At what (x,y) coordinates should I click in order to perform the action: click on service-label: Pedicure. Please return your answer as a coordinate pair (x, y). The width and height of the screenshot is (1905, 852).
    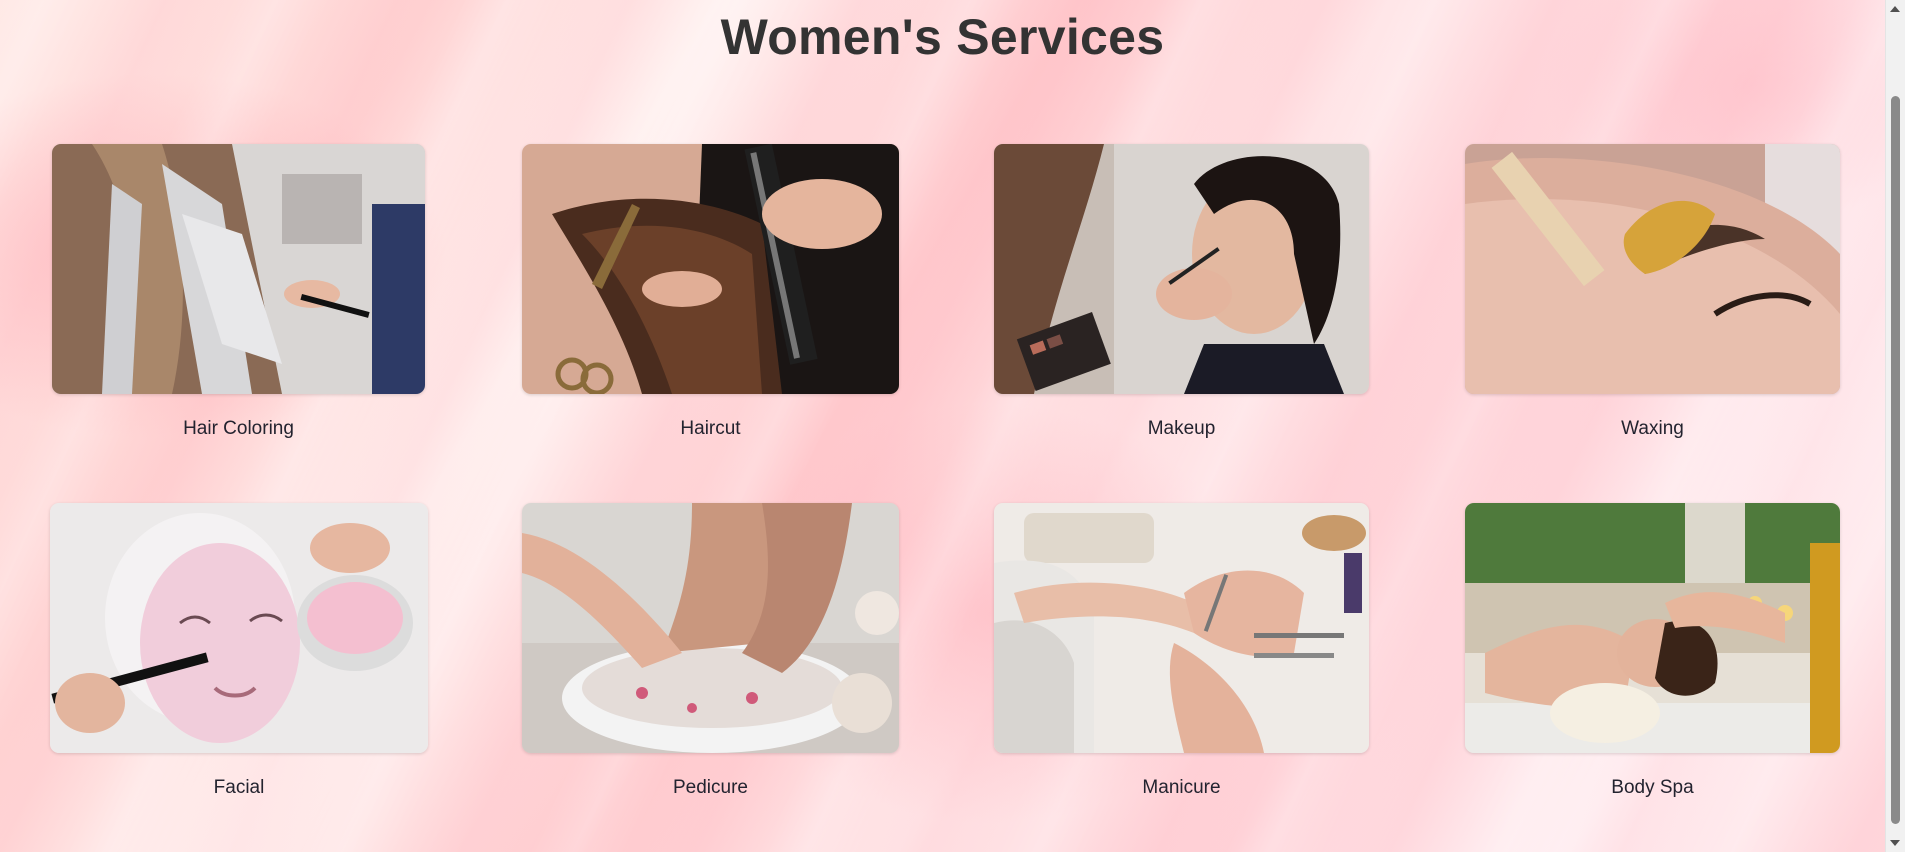
    Looking at the image, I should click on (710, 787).